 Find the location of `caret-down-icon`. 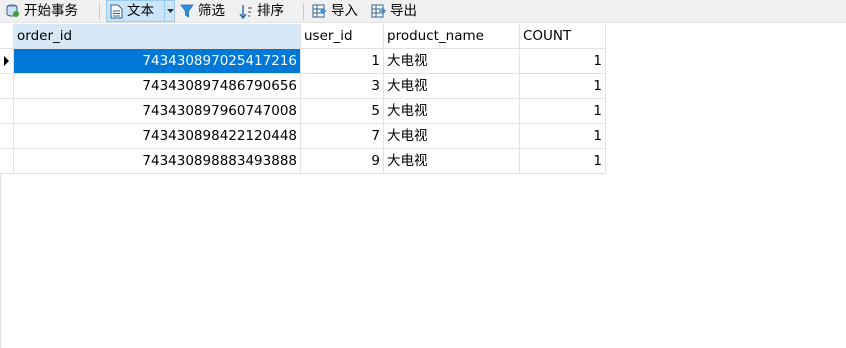

caret-down-icon is located at coordinates (170, 11).